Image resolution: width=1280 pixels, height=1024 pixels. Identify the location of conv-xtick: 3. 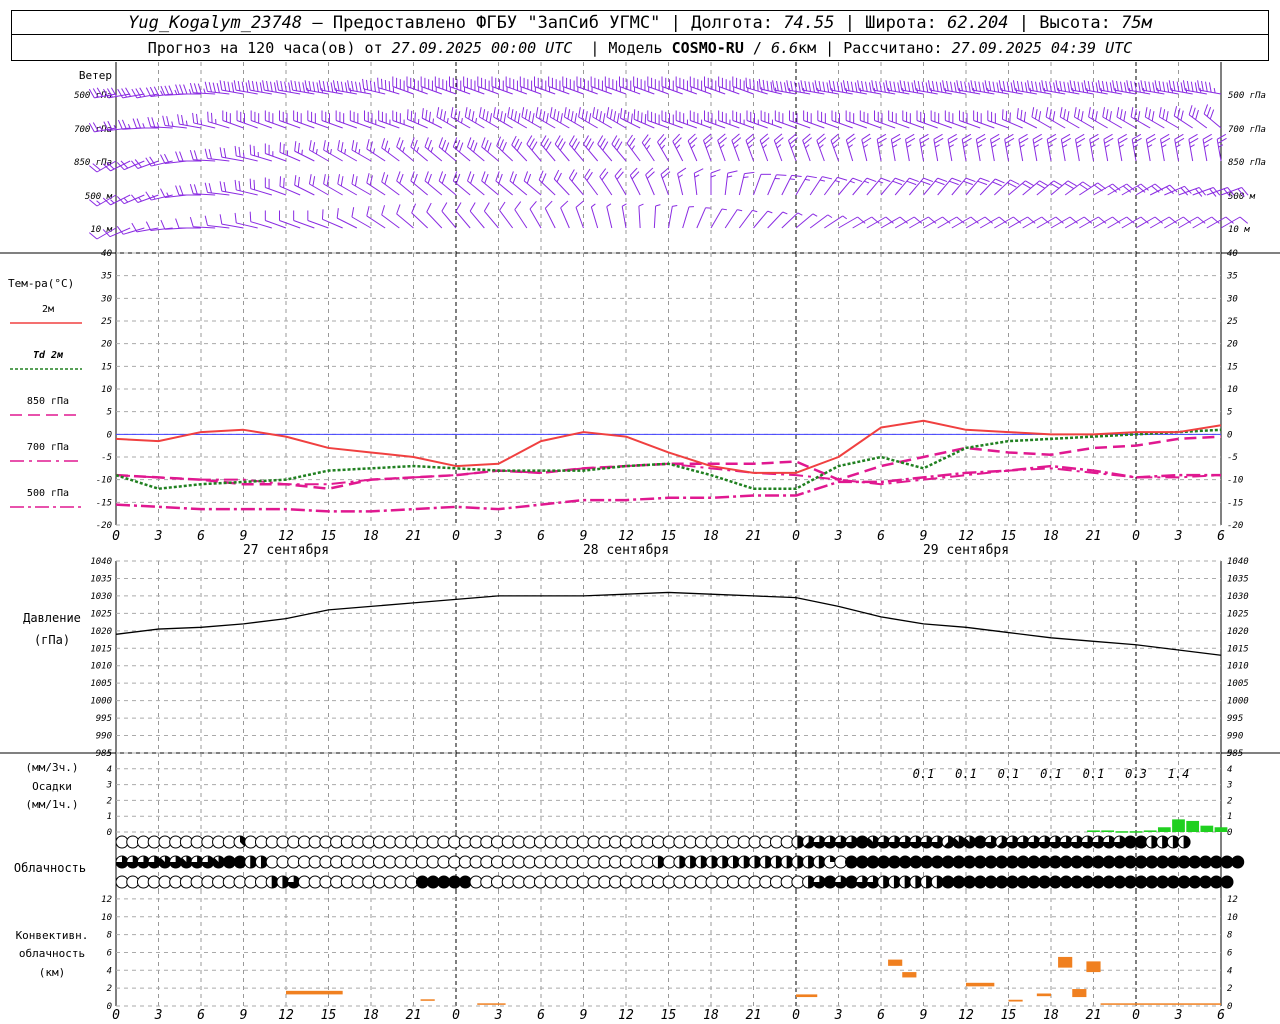
(498, 1015).